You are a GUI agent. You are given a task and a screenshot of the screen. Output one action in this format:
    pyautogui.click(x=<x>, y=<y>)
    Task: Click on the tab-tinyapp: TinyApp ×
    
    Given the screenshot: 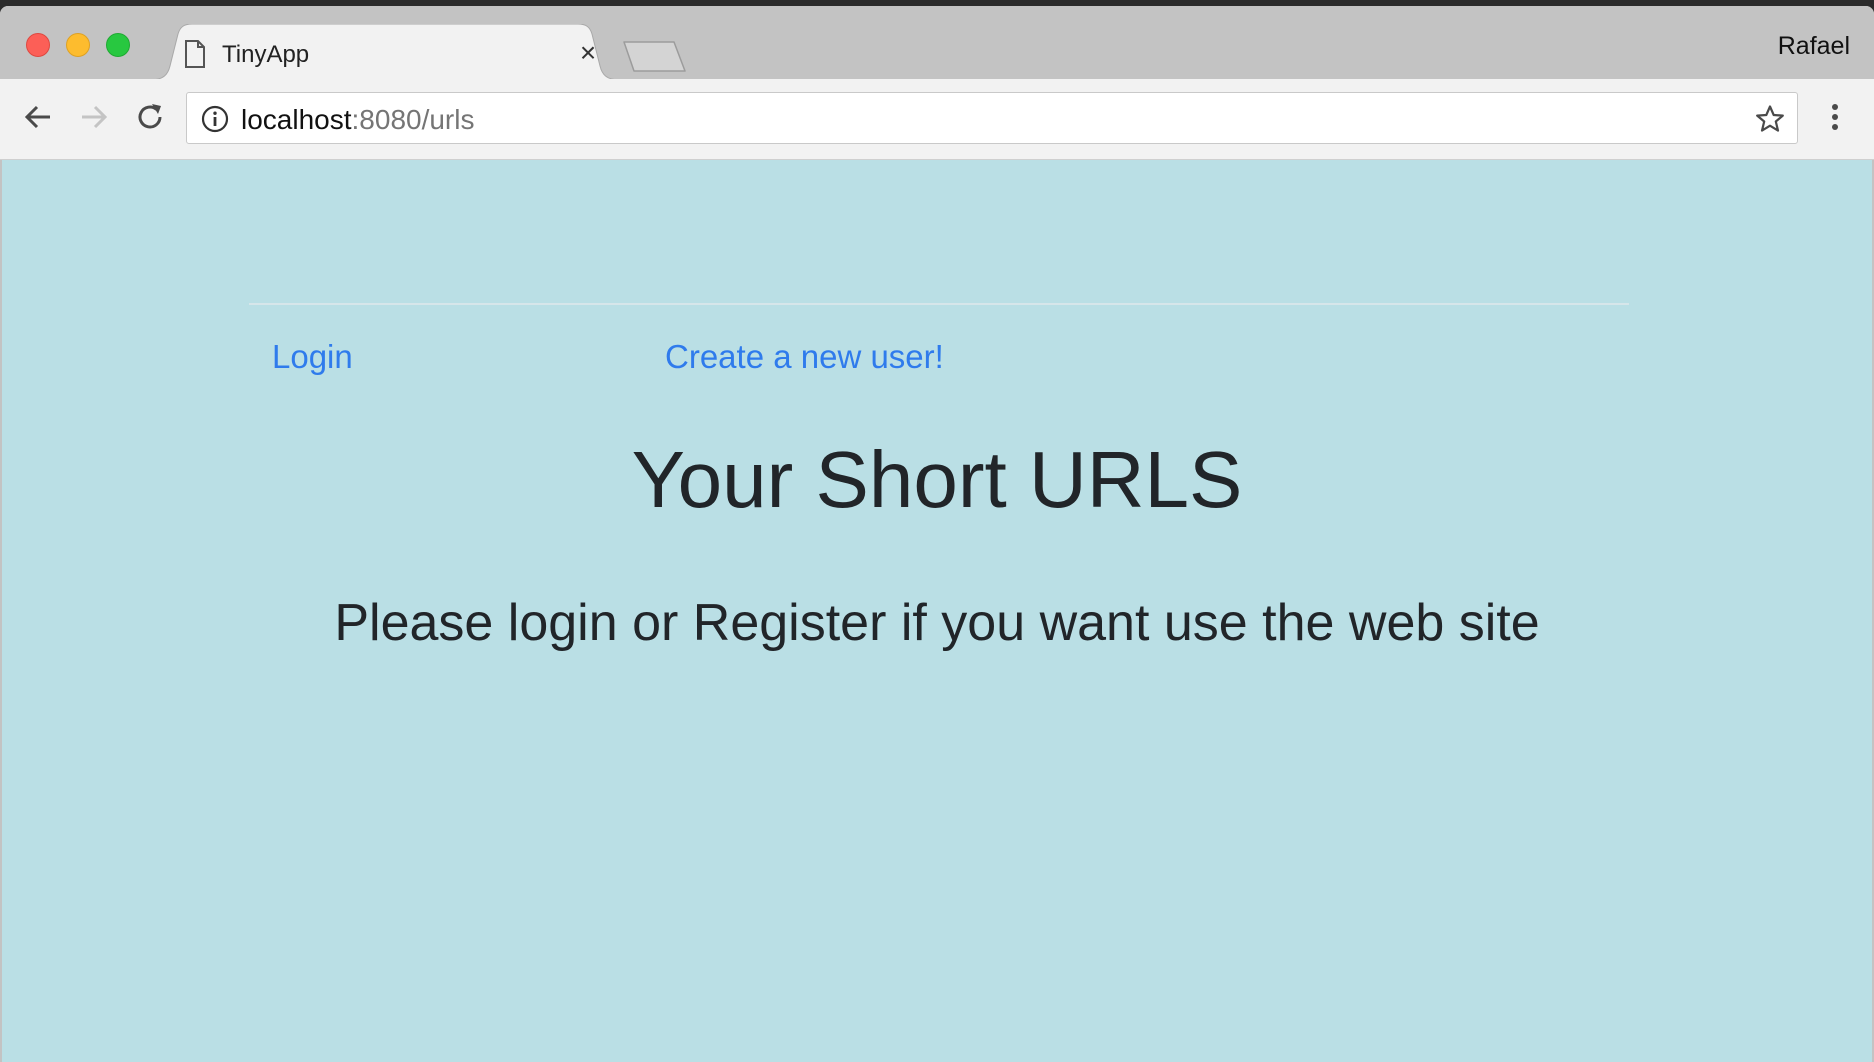 What is the action you would take?
    pyautogui.click(x=385, y=52)
    